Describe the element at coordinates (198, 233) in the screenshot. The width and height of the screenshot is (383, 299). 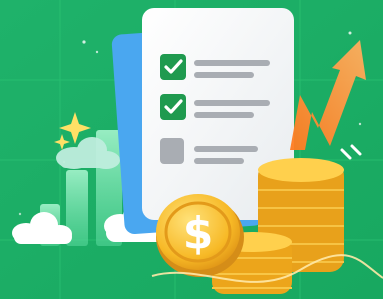
I see `dollar-sign-glyph: $` at that location.